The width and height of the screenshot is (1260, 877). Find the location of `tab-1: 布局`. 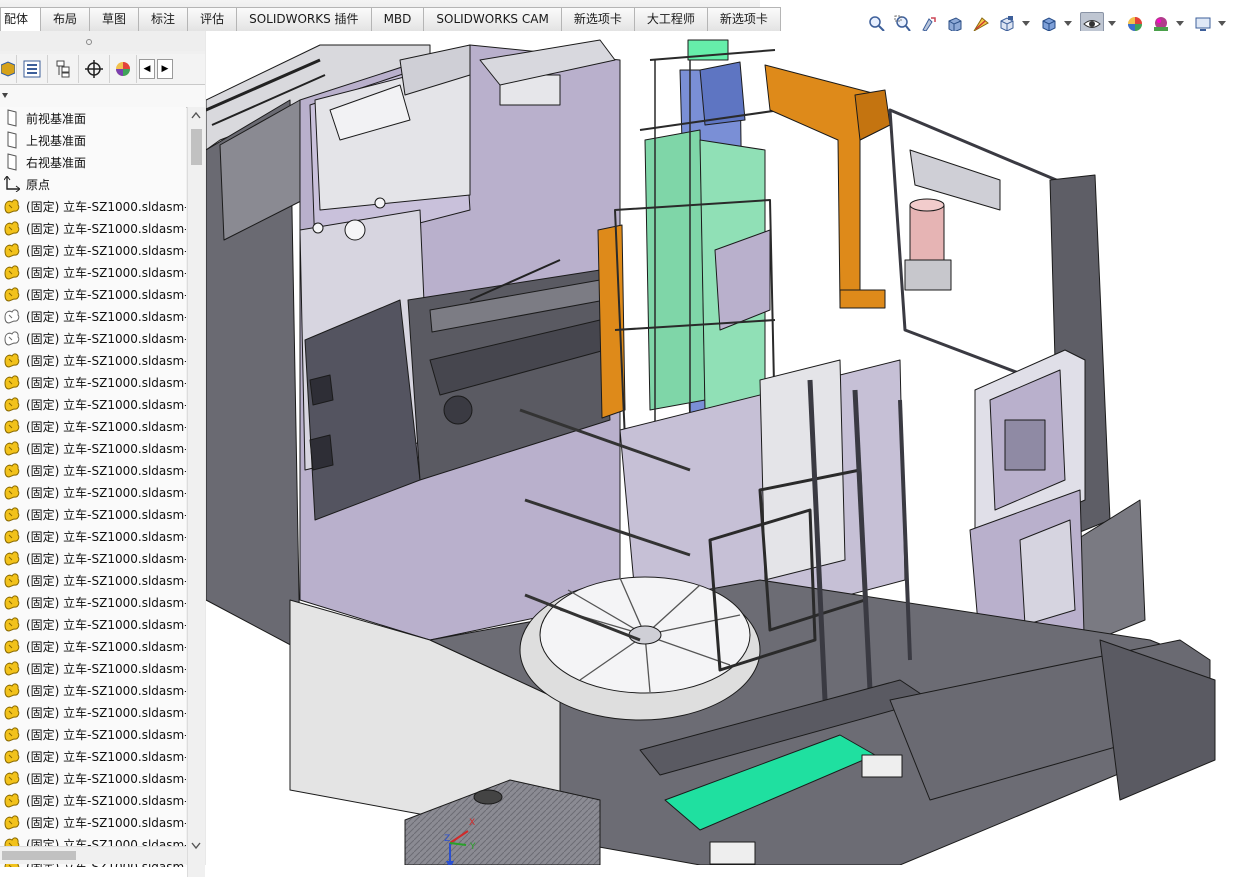

tab-1: 布局 is located at coordinates (65, 19).